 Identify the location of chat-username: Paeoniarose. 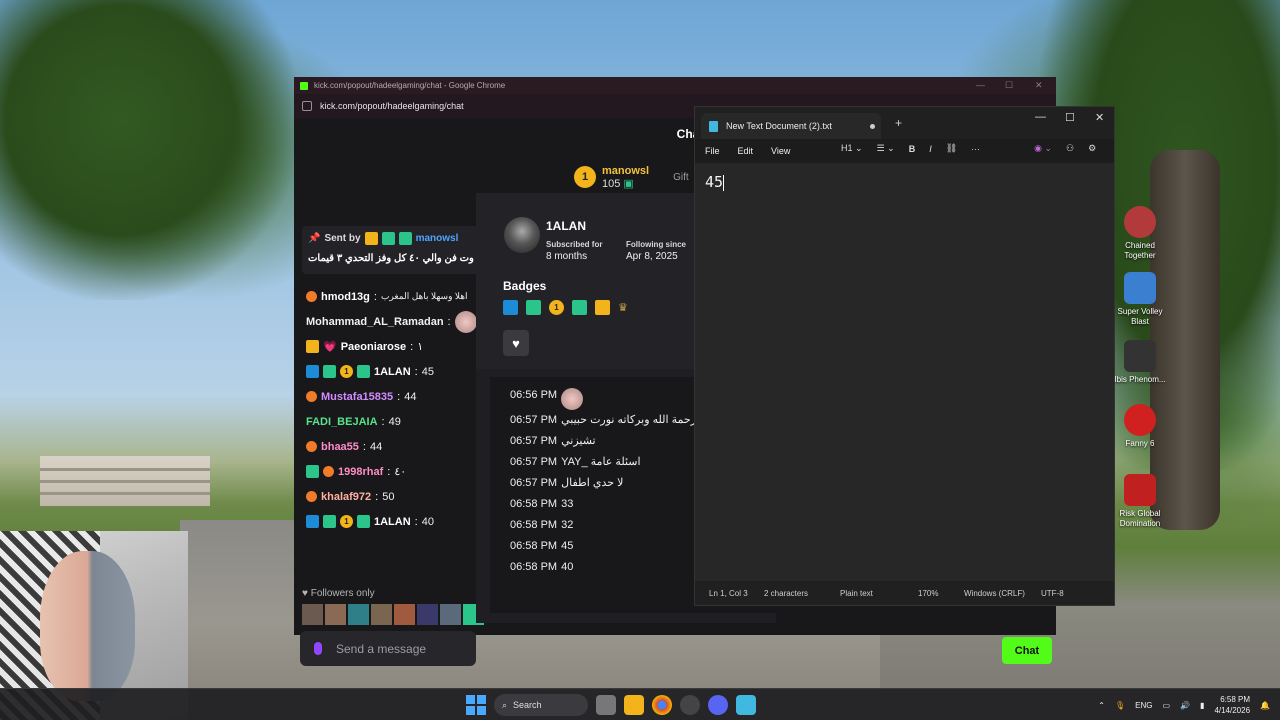
(373, 347).